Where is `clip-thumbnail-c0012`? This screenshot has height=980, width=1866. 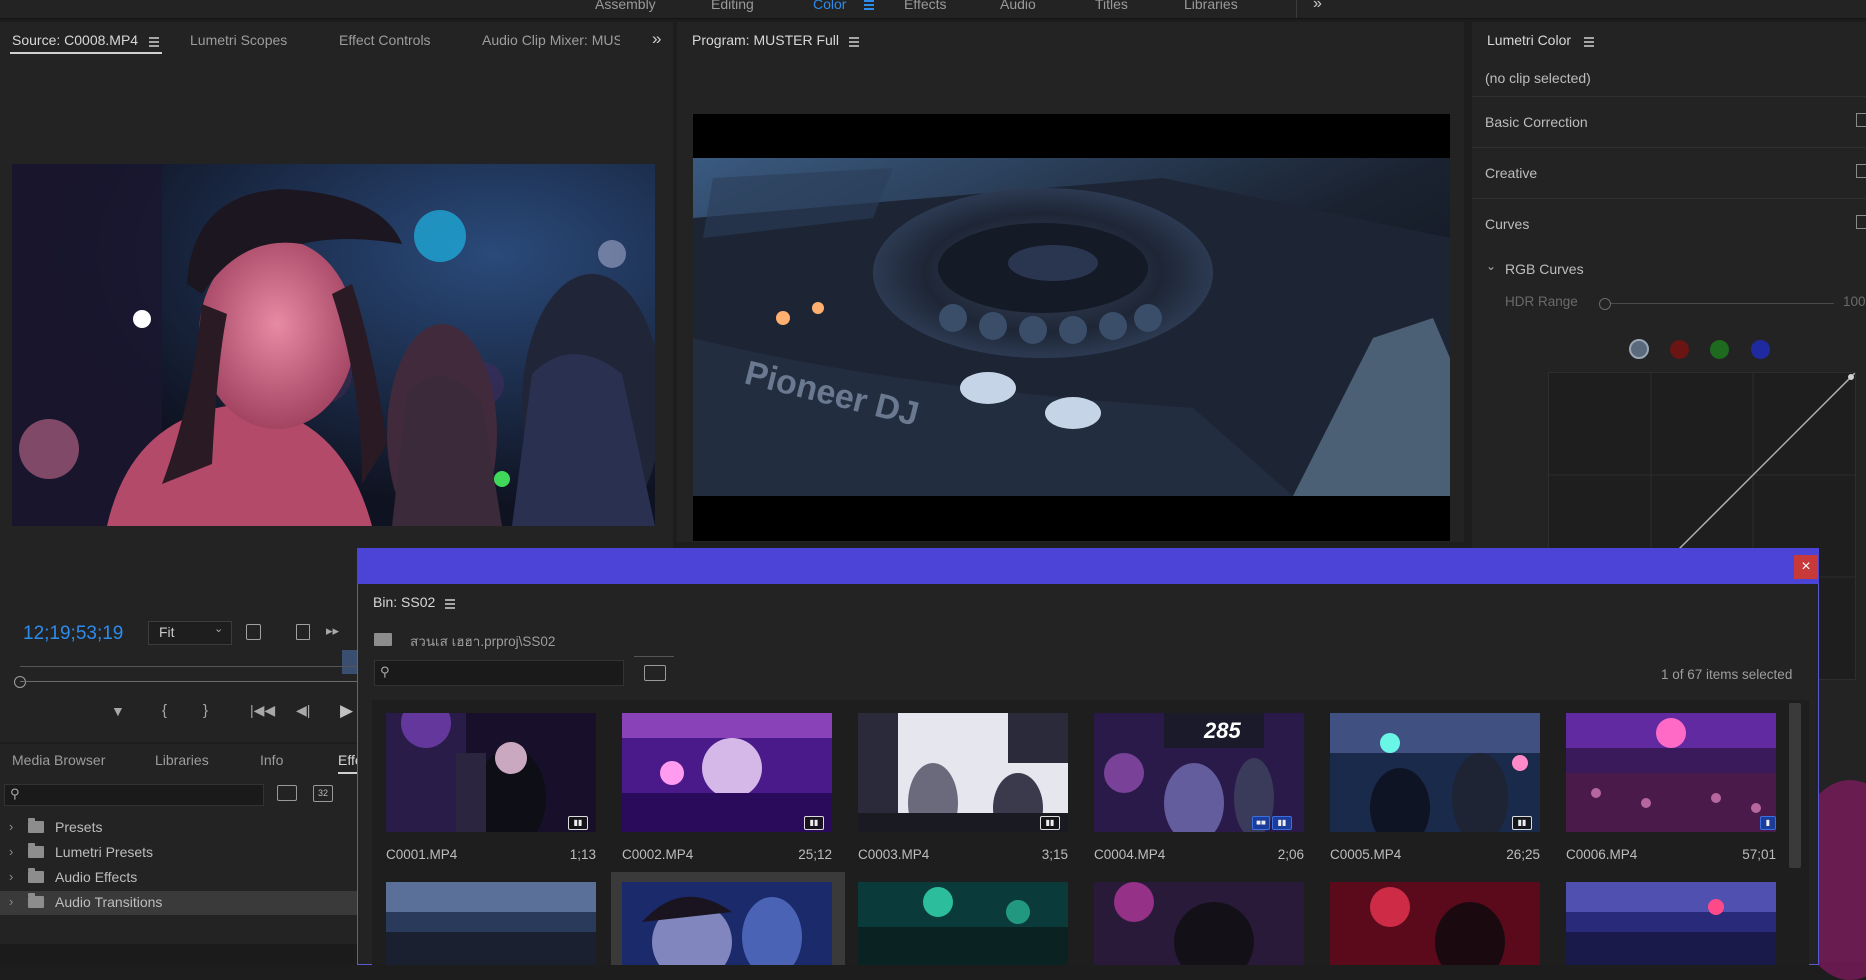
clip-thumbnail-c0012 is located at coordinates (1671, 923).